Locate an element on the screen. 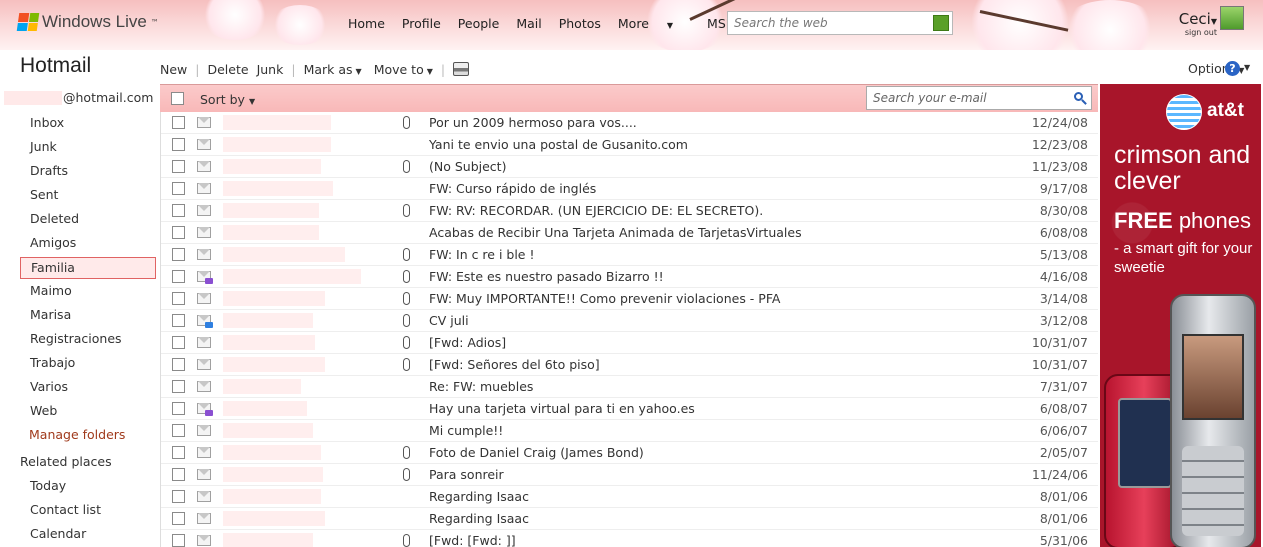 Image resolution: width=1263 pixels, height=547 pixels. select-all-checkbox is located at coordinates (177, 98).